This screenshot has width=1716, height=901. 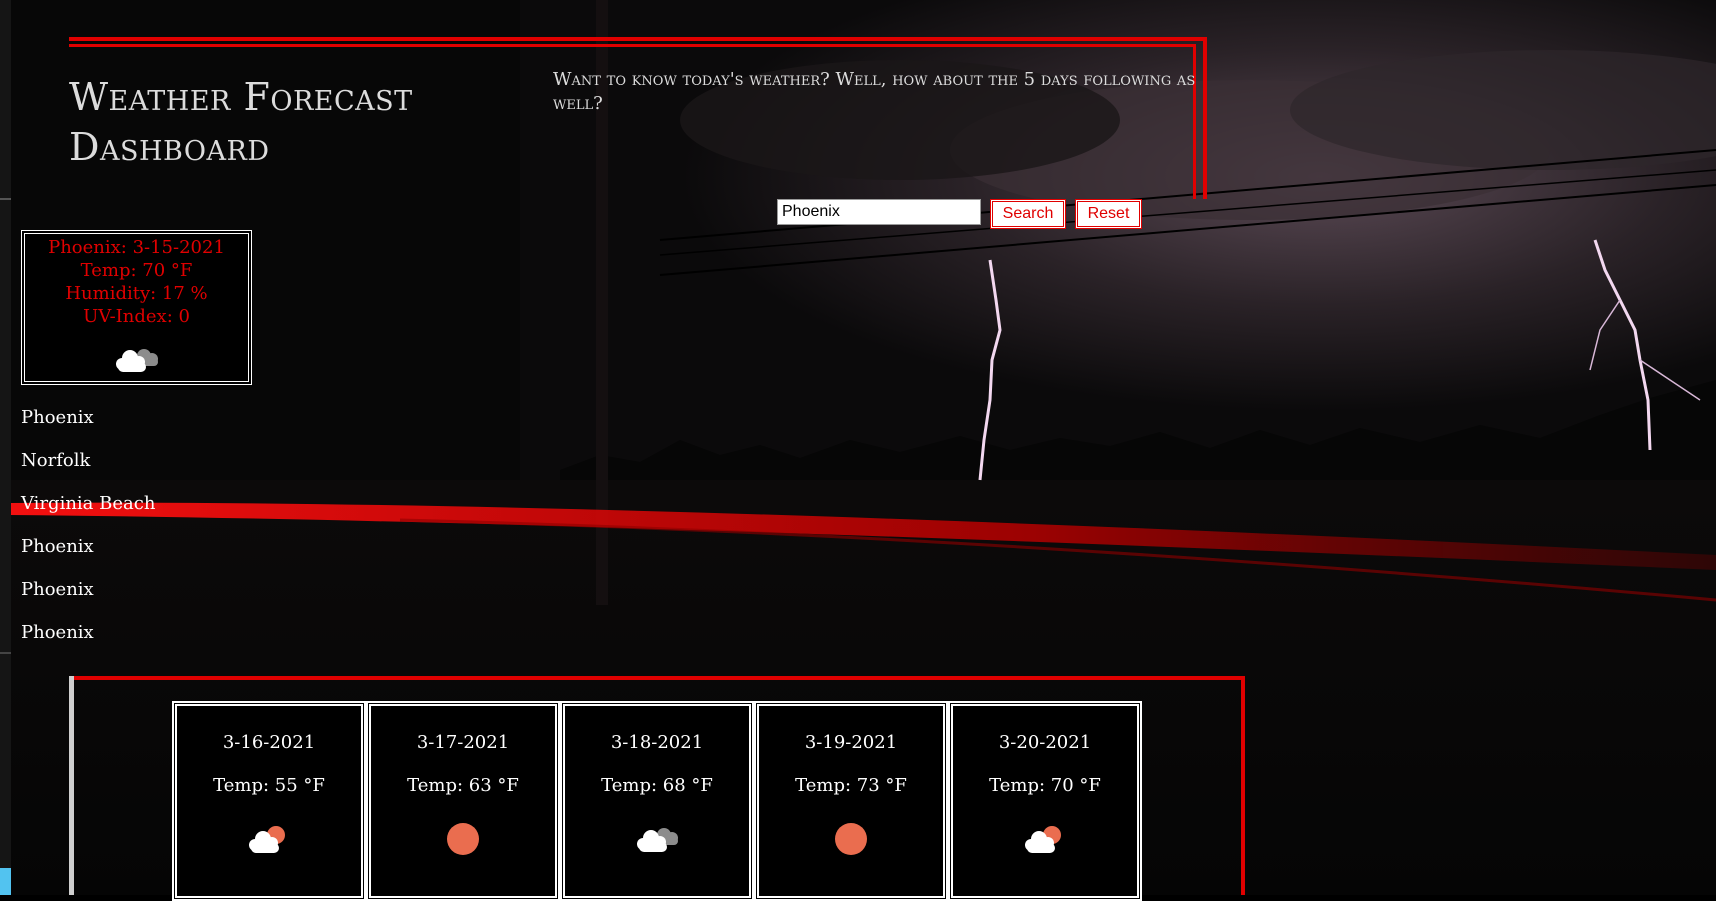 I want to click on forecast-date: 3-17-2021, so click(x=463, y=742).